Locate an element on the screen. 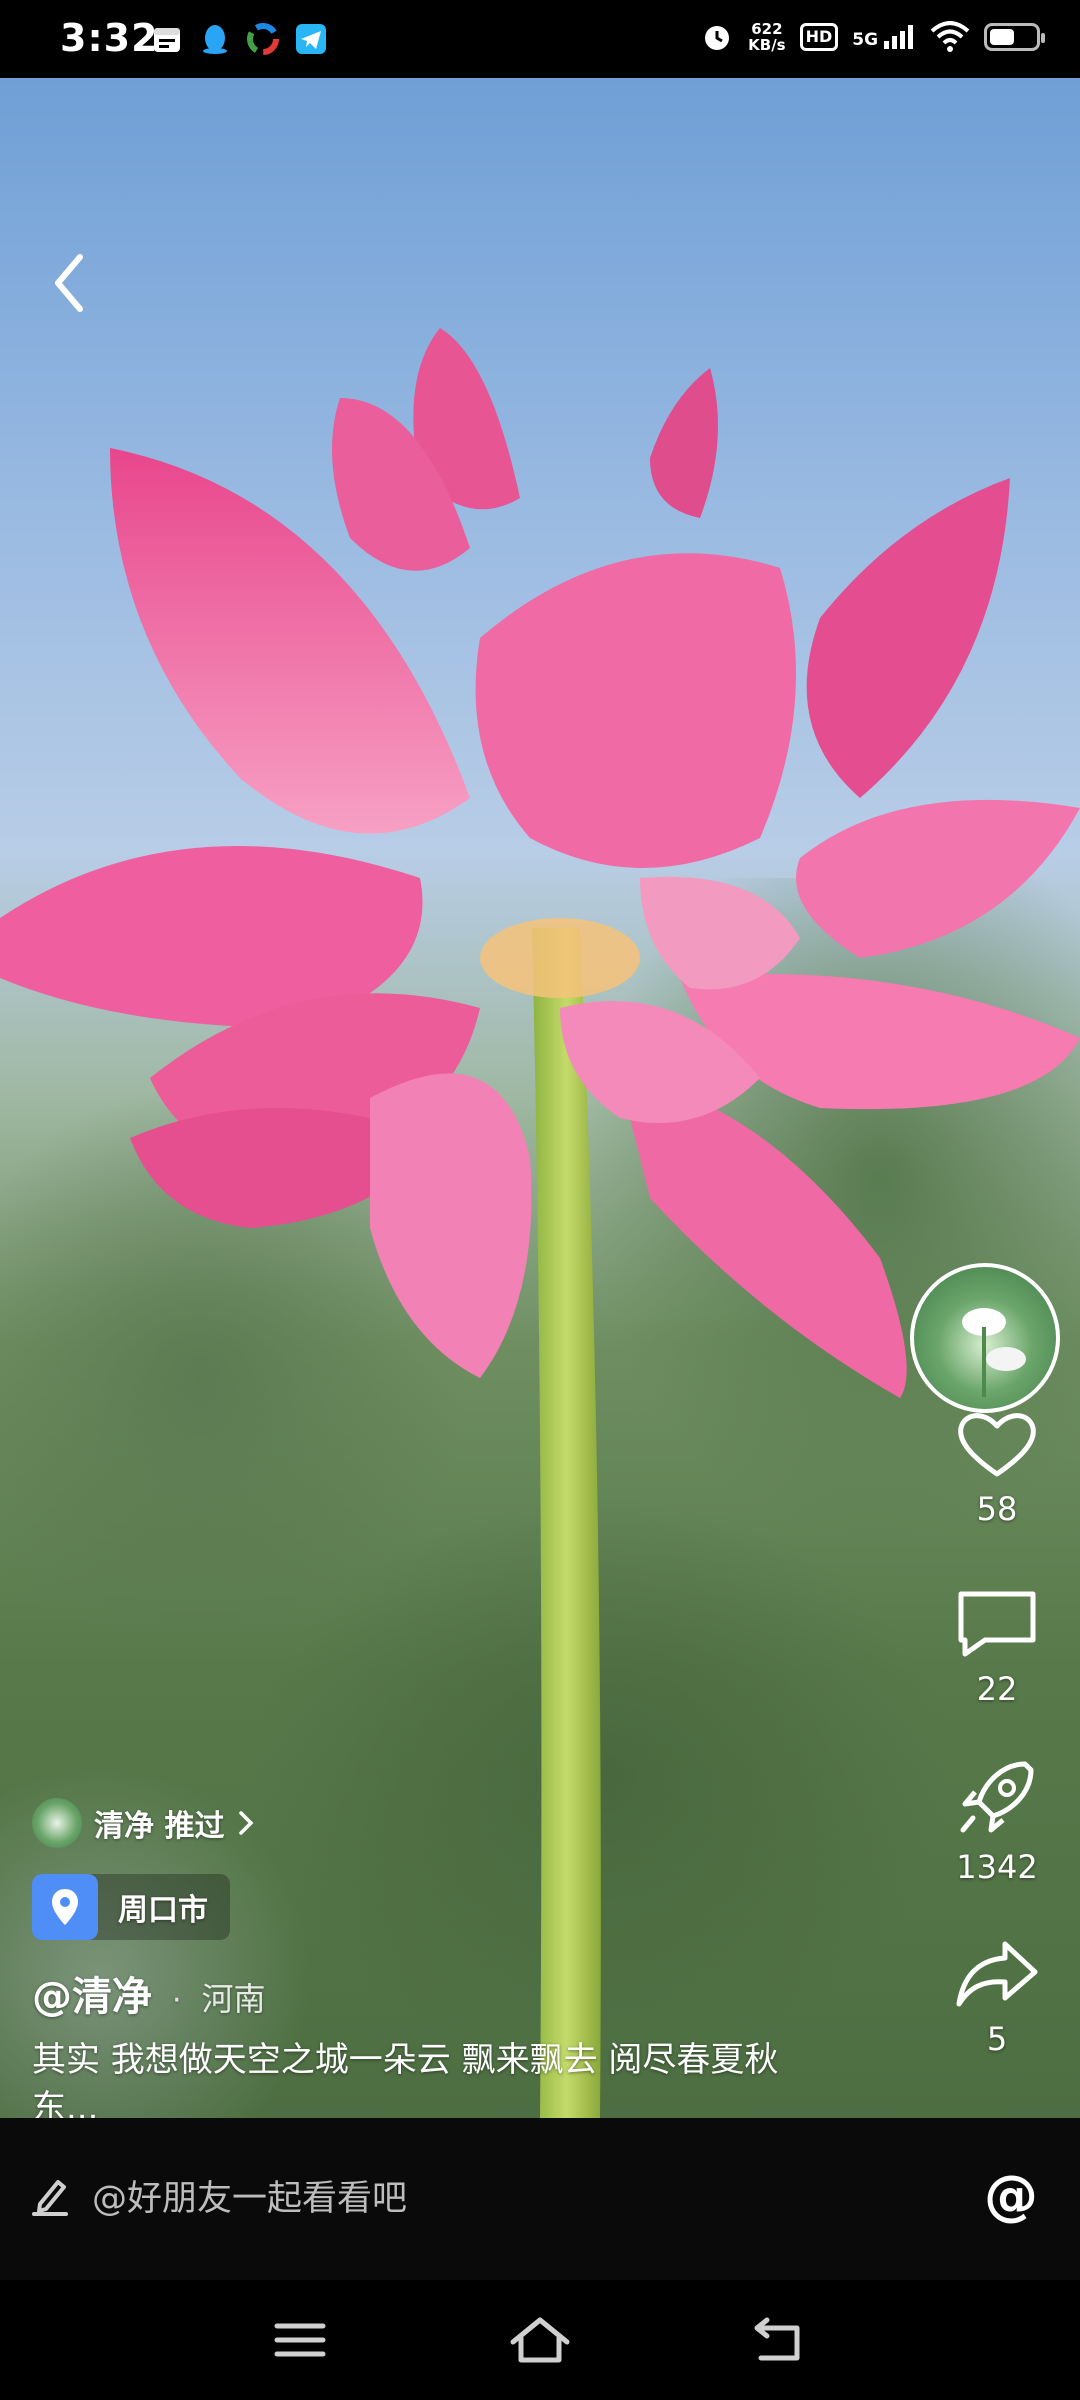 The width and height of the screenshot is (1080, 2400). like-action: 58 is located at coordinates (997, 1468).